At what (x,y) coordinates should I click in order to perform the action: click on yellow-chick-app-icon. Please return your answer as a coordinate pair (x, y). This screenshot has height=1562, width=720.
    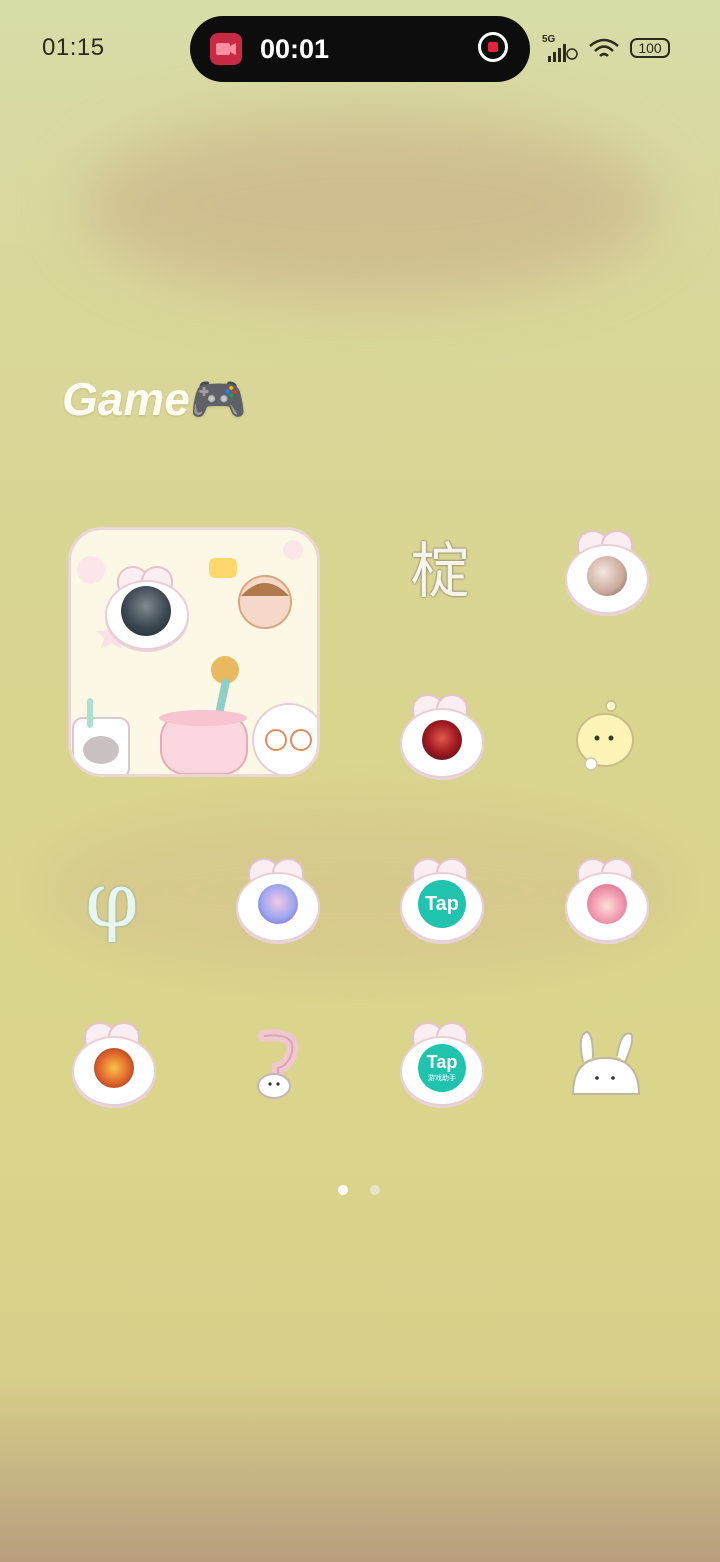
    Looking at the image, I should click on (605, 736).